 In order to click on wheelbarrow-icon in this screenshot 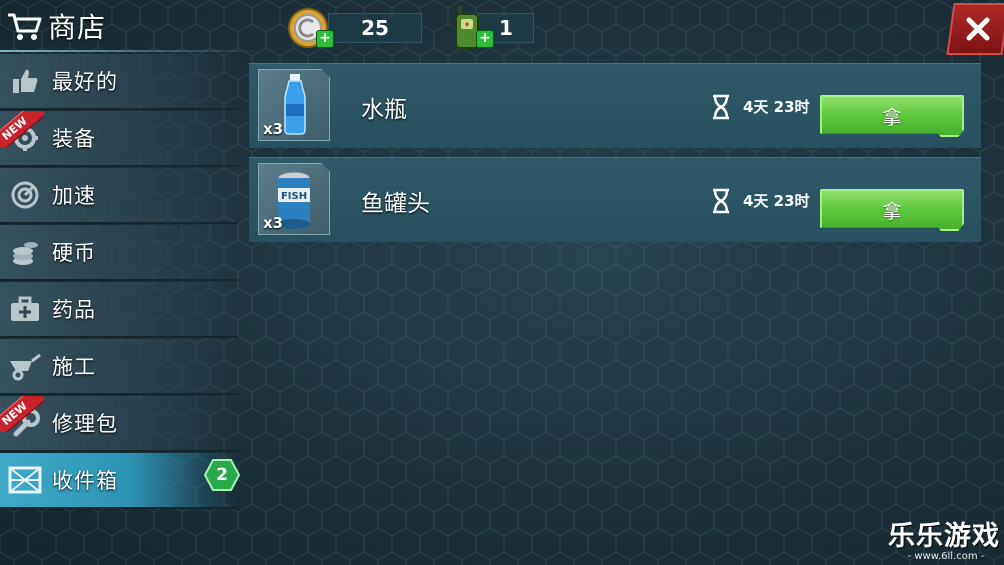, I will do `click(25, 366)`.